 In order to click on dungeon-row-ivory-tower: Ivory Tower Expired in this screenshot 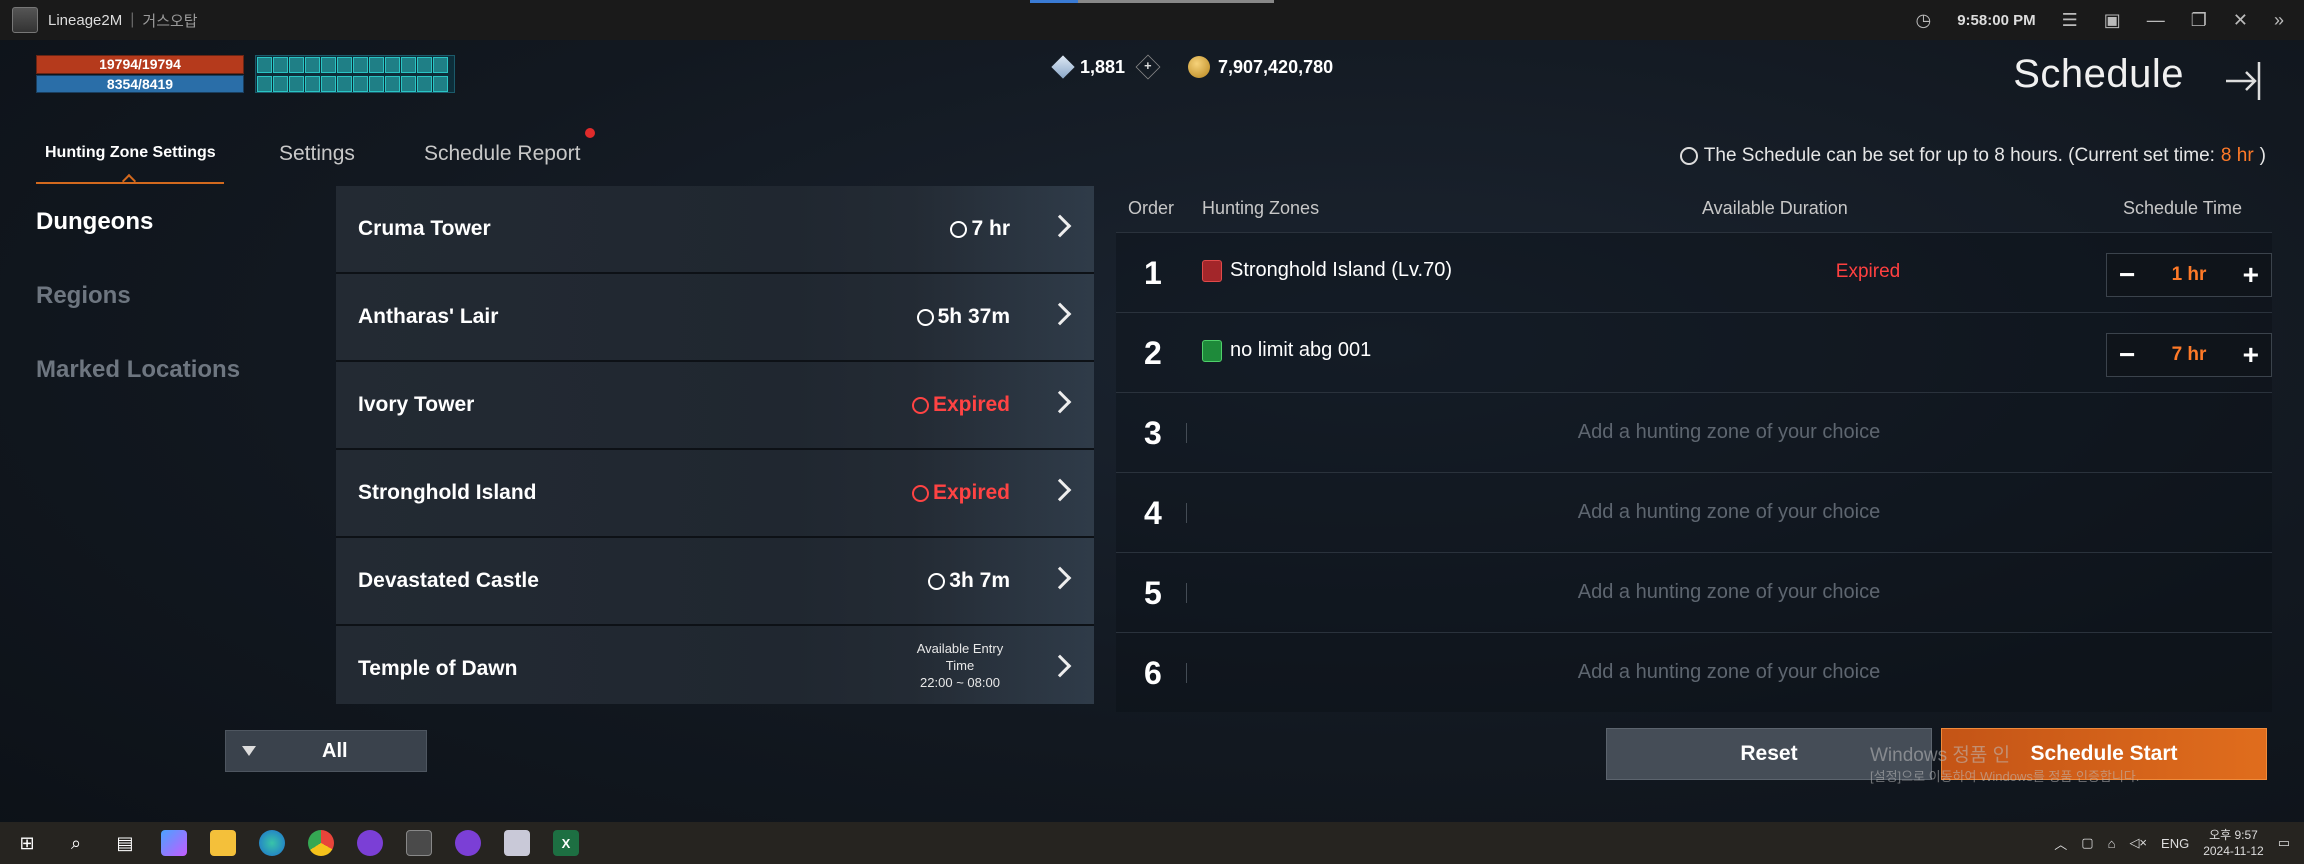, I will do `click(715, 406)`.